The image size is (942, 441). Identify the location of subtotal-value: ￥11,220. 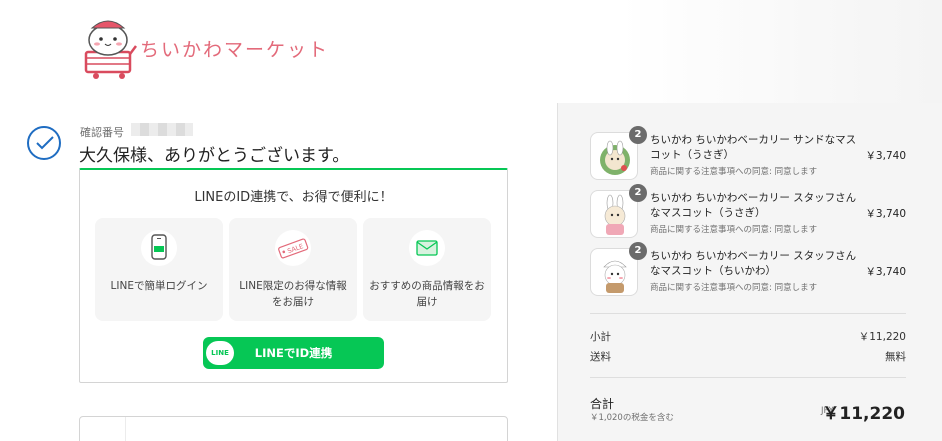
(882, 337).